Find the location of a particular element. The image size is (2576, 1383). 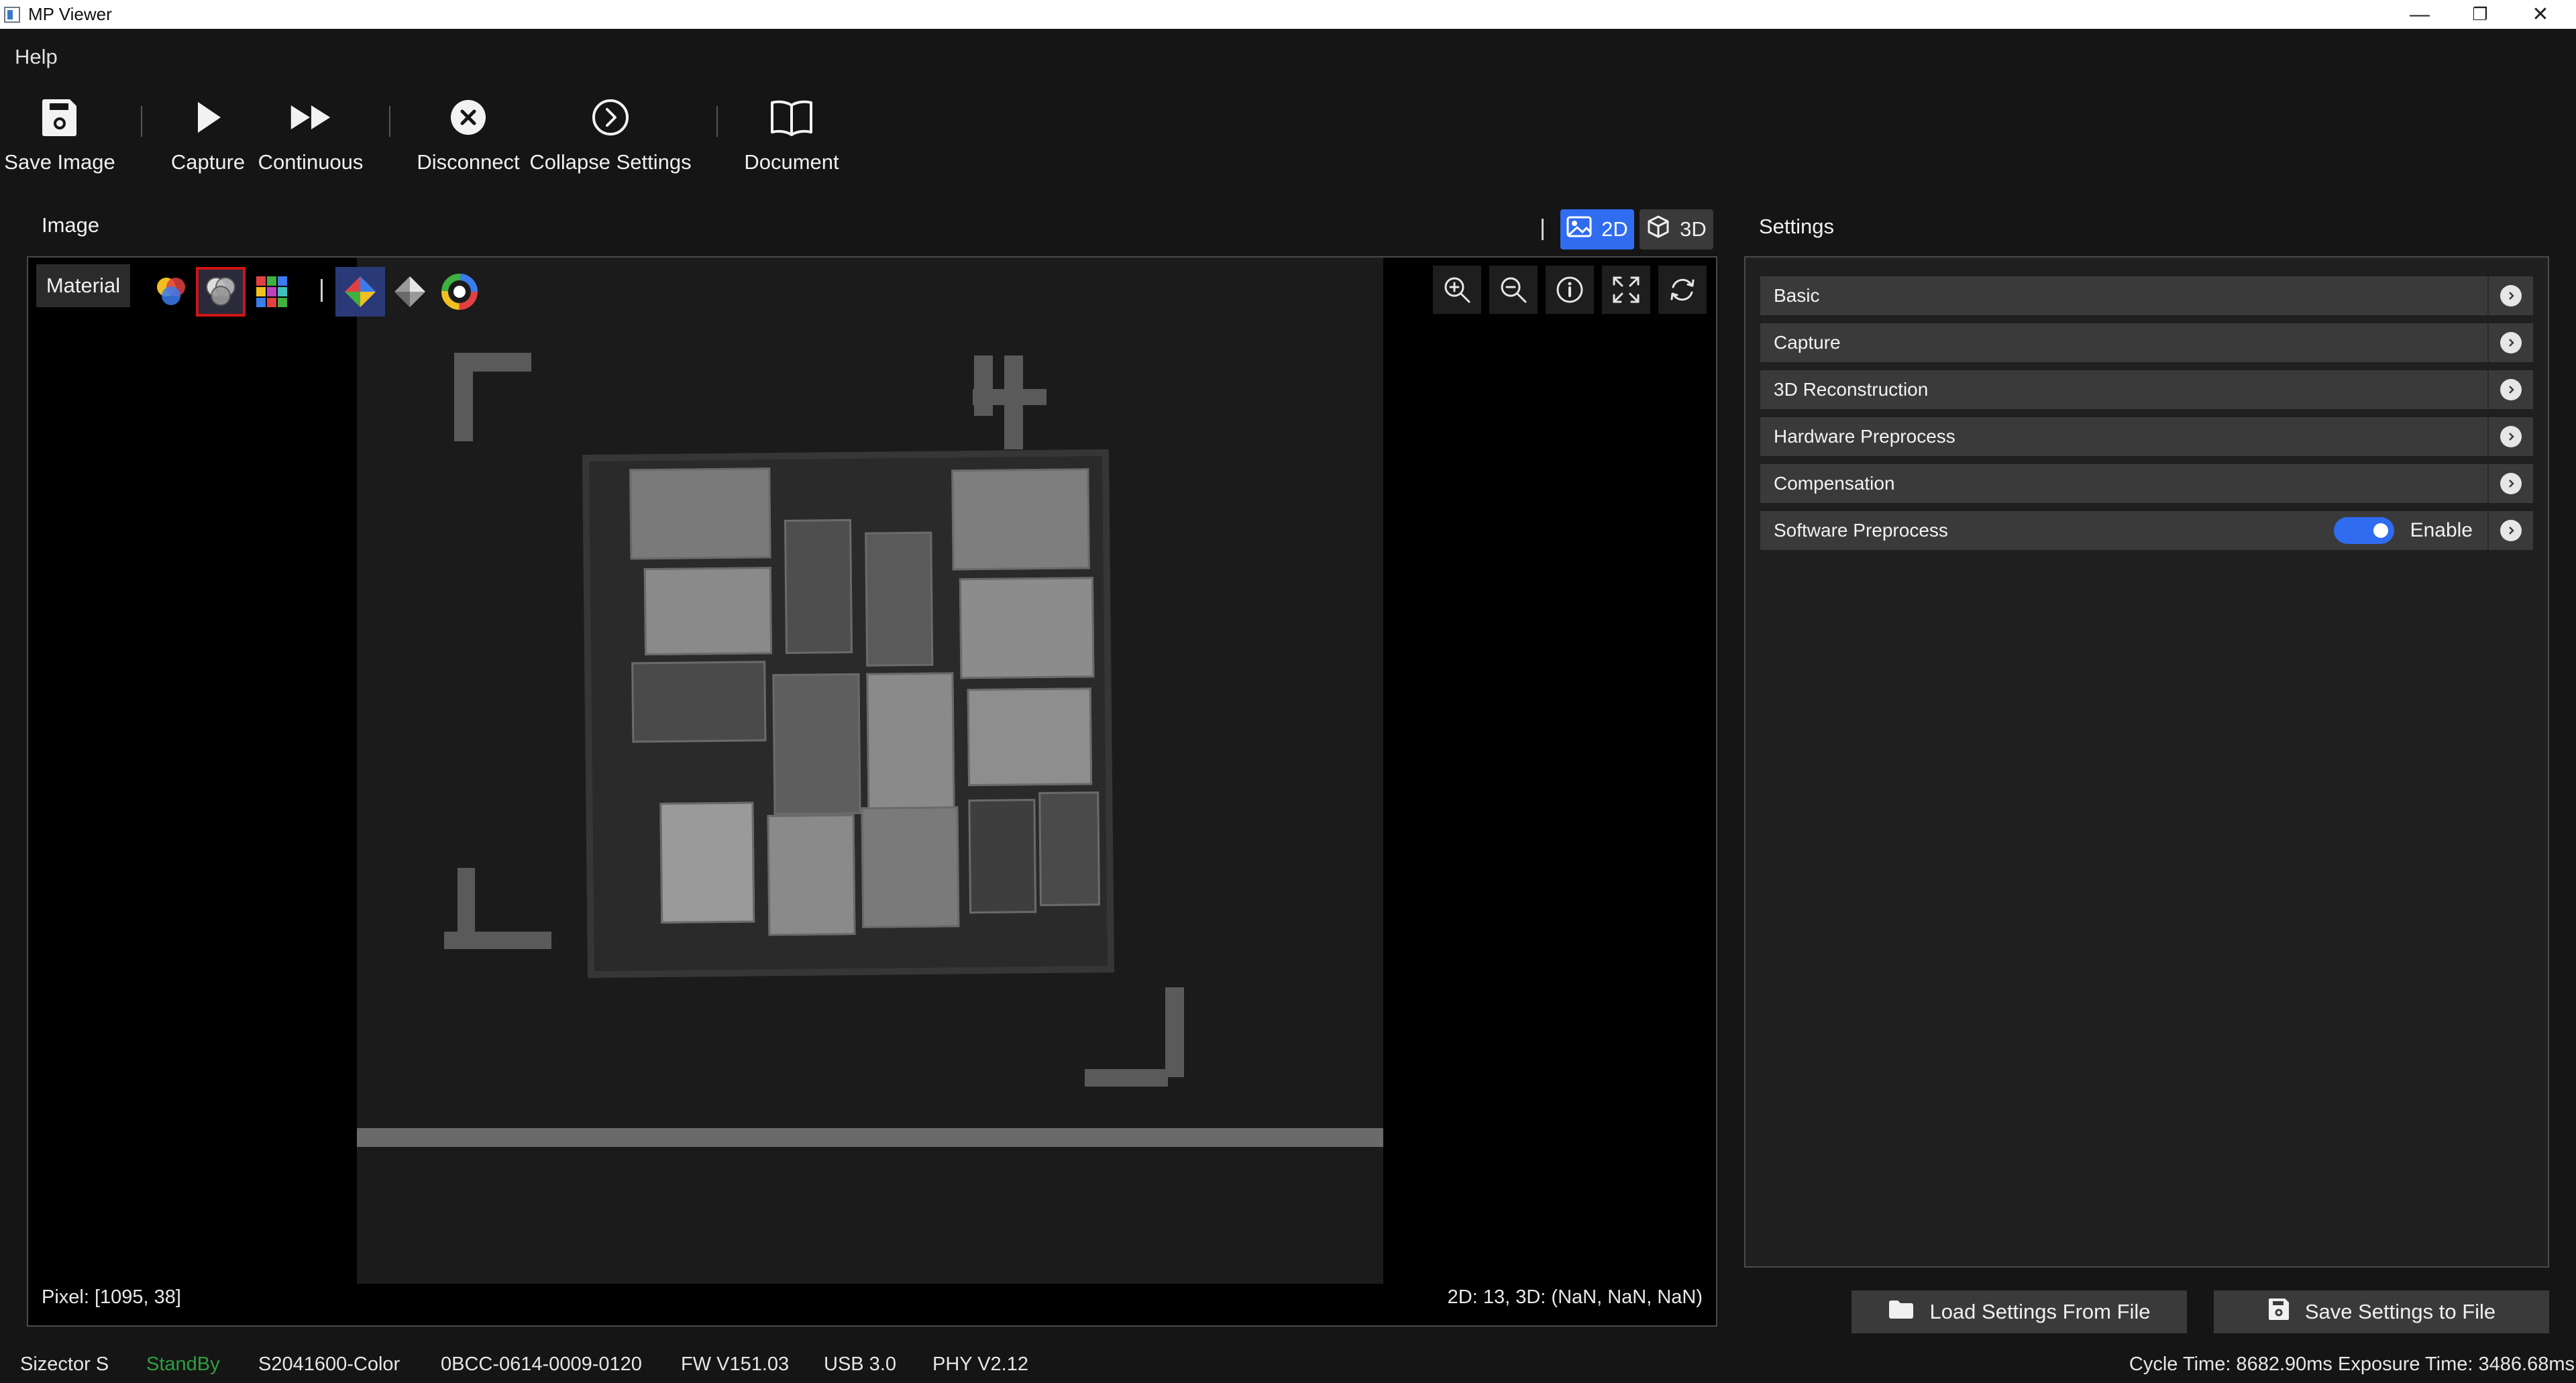

restore-button: ❐ is located at coordinates (2480, 14).